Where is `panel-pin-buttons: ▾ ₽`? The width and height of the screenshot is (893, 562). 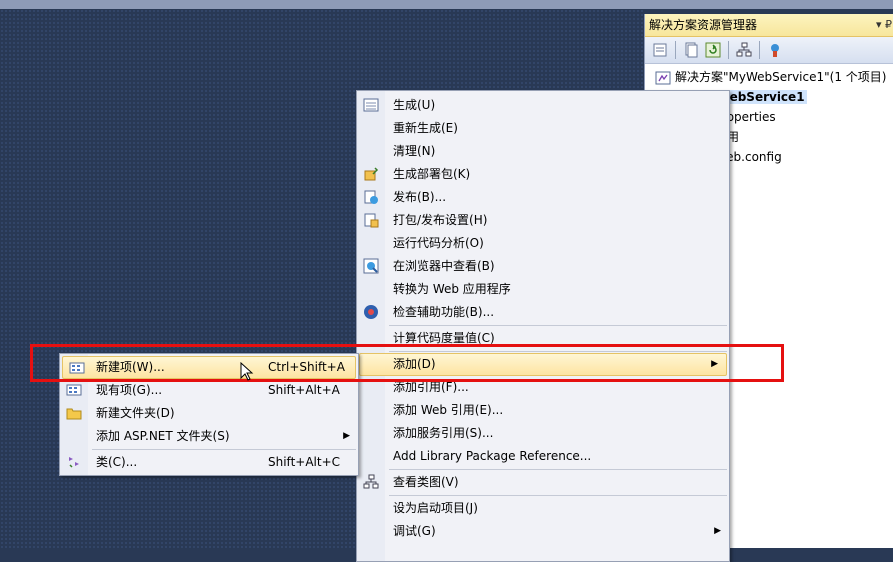
panel-pin-buttons: ▾ ₽ is located at coordinates (884, 25).